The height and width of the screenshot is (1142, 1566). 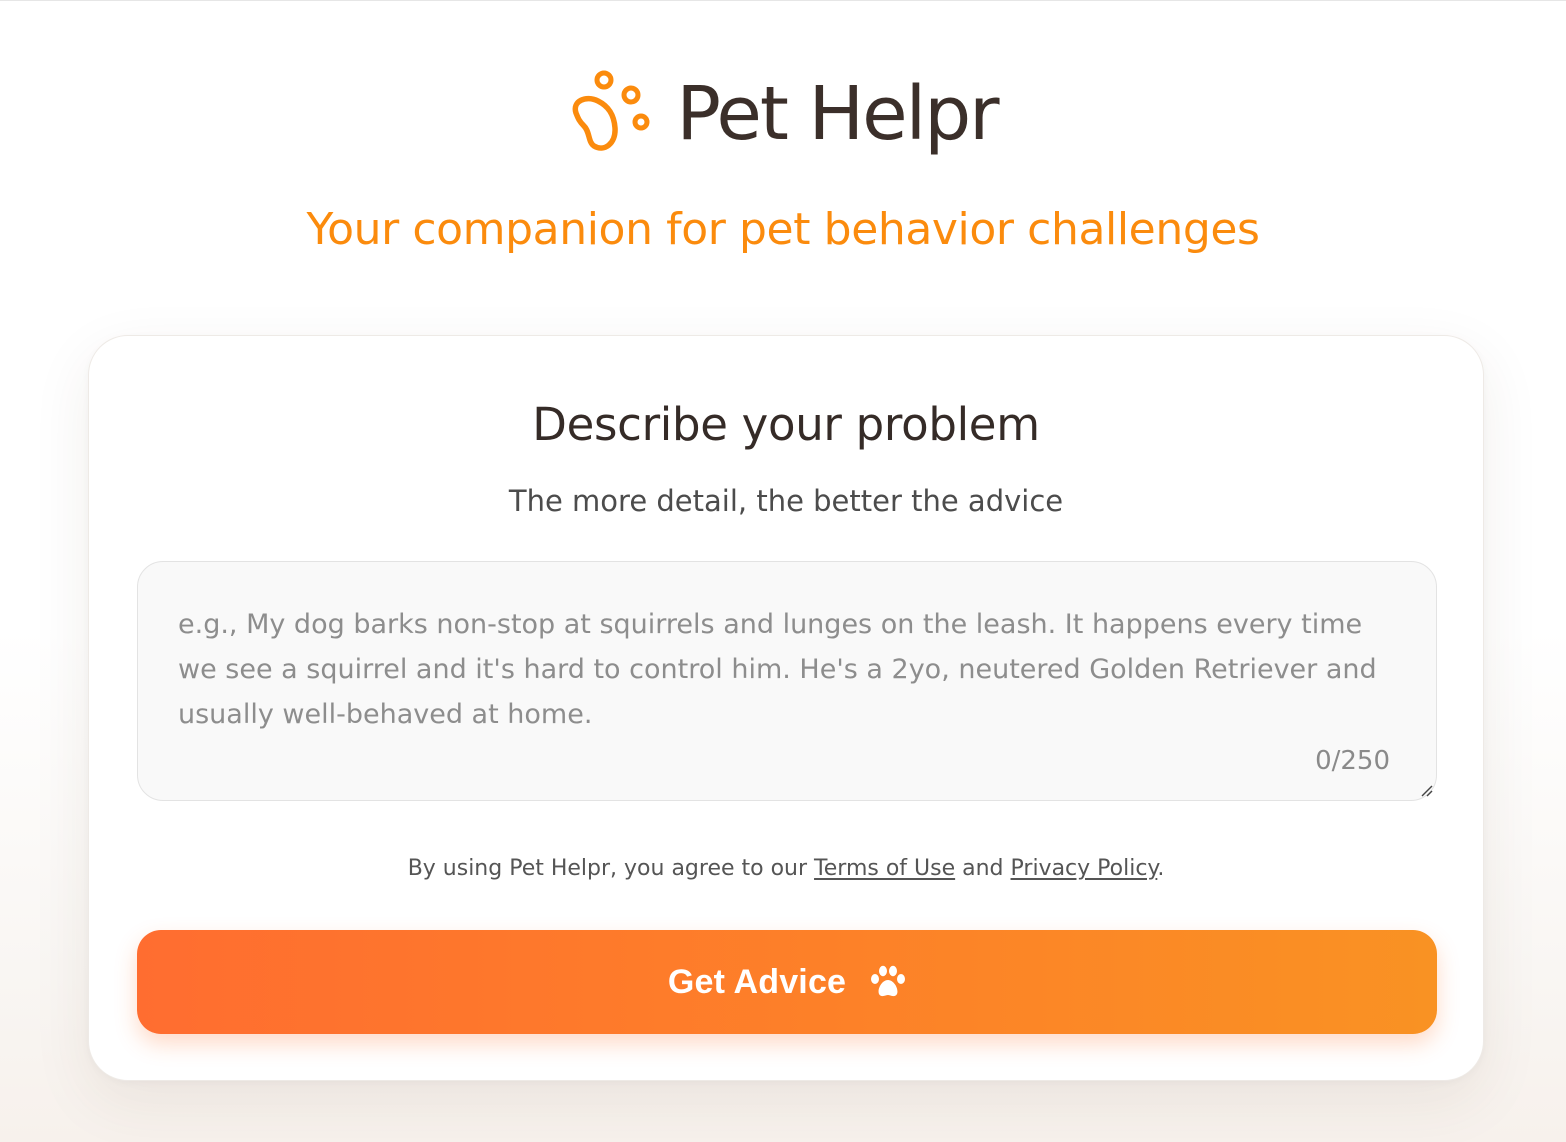 What do you see at coordinates (611, 868) in the screenshot?
I see `legal-prefix: By using Pet Helpr, you agree to our` at bounding box center [611, 868].